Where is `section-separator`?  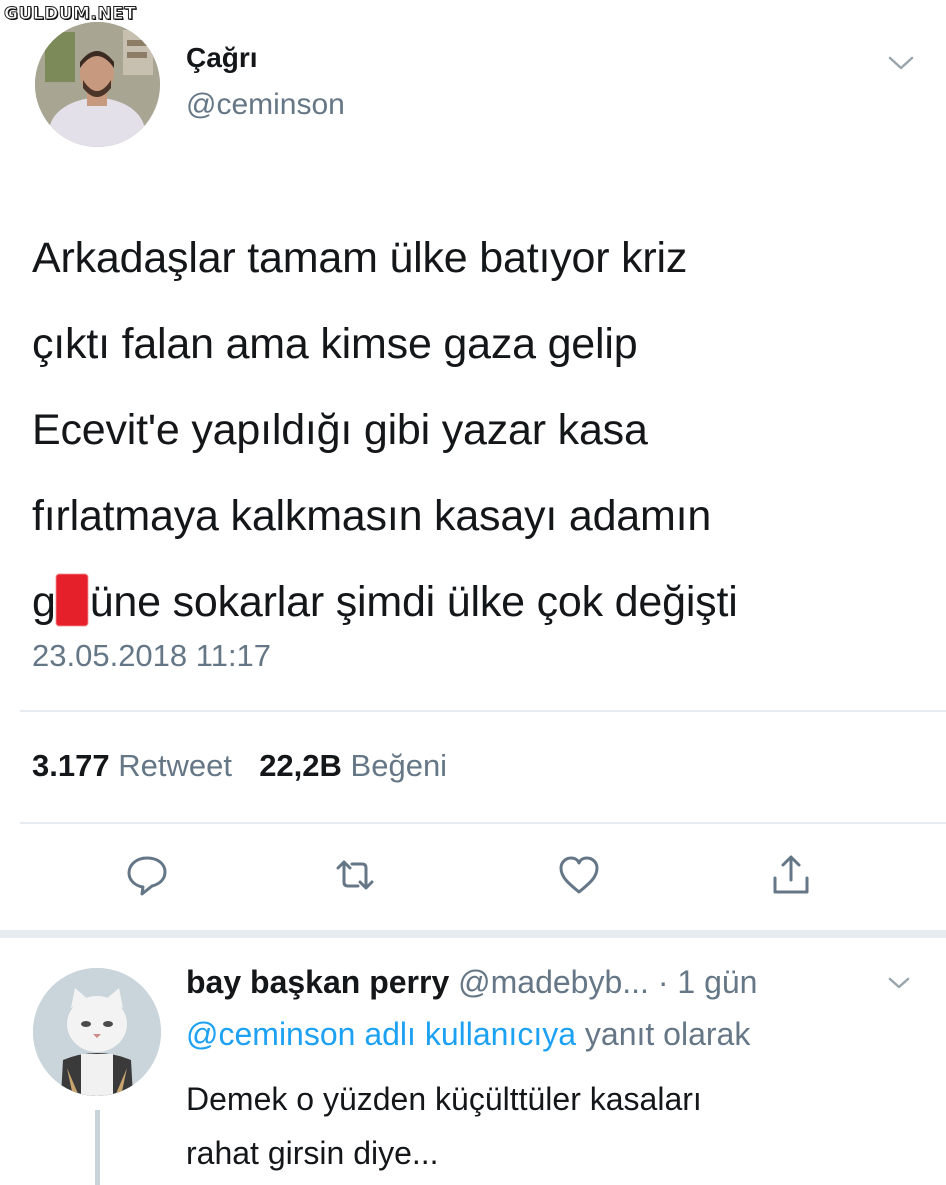 section-separator is located at coordinates (473, 934).